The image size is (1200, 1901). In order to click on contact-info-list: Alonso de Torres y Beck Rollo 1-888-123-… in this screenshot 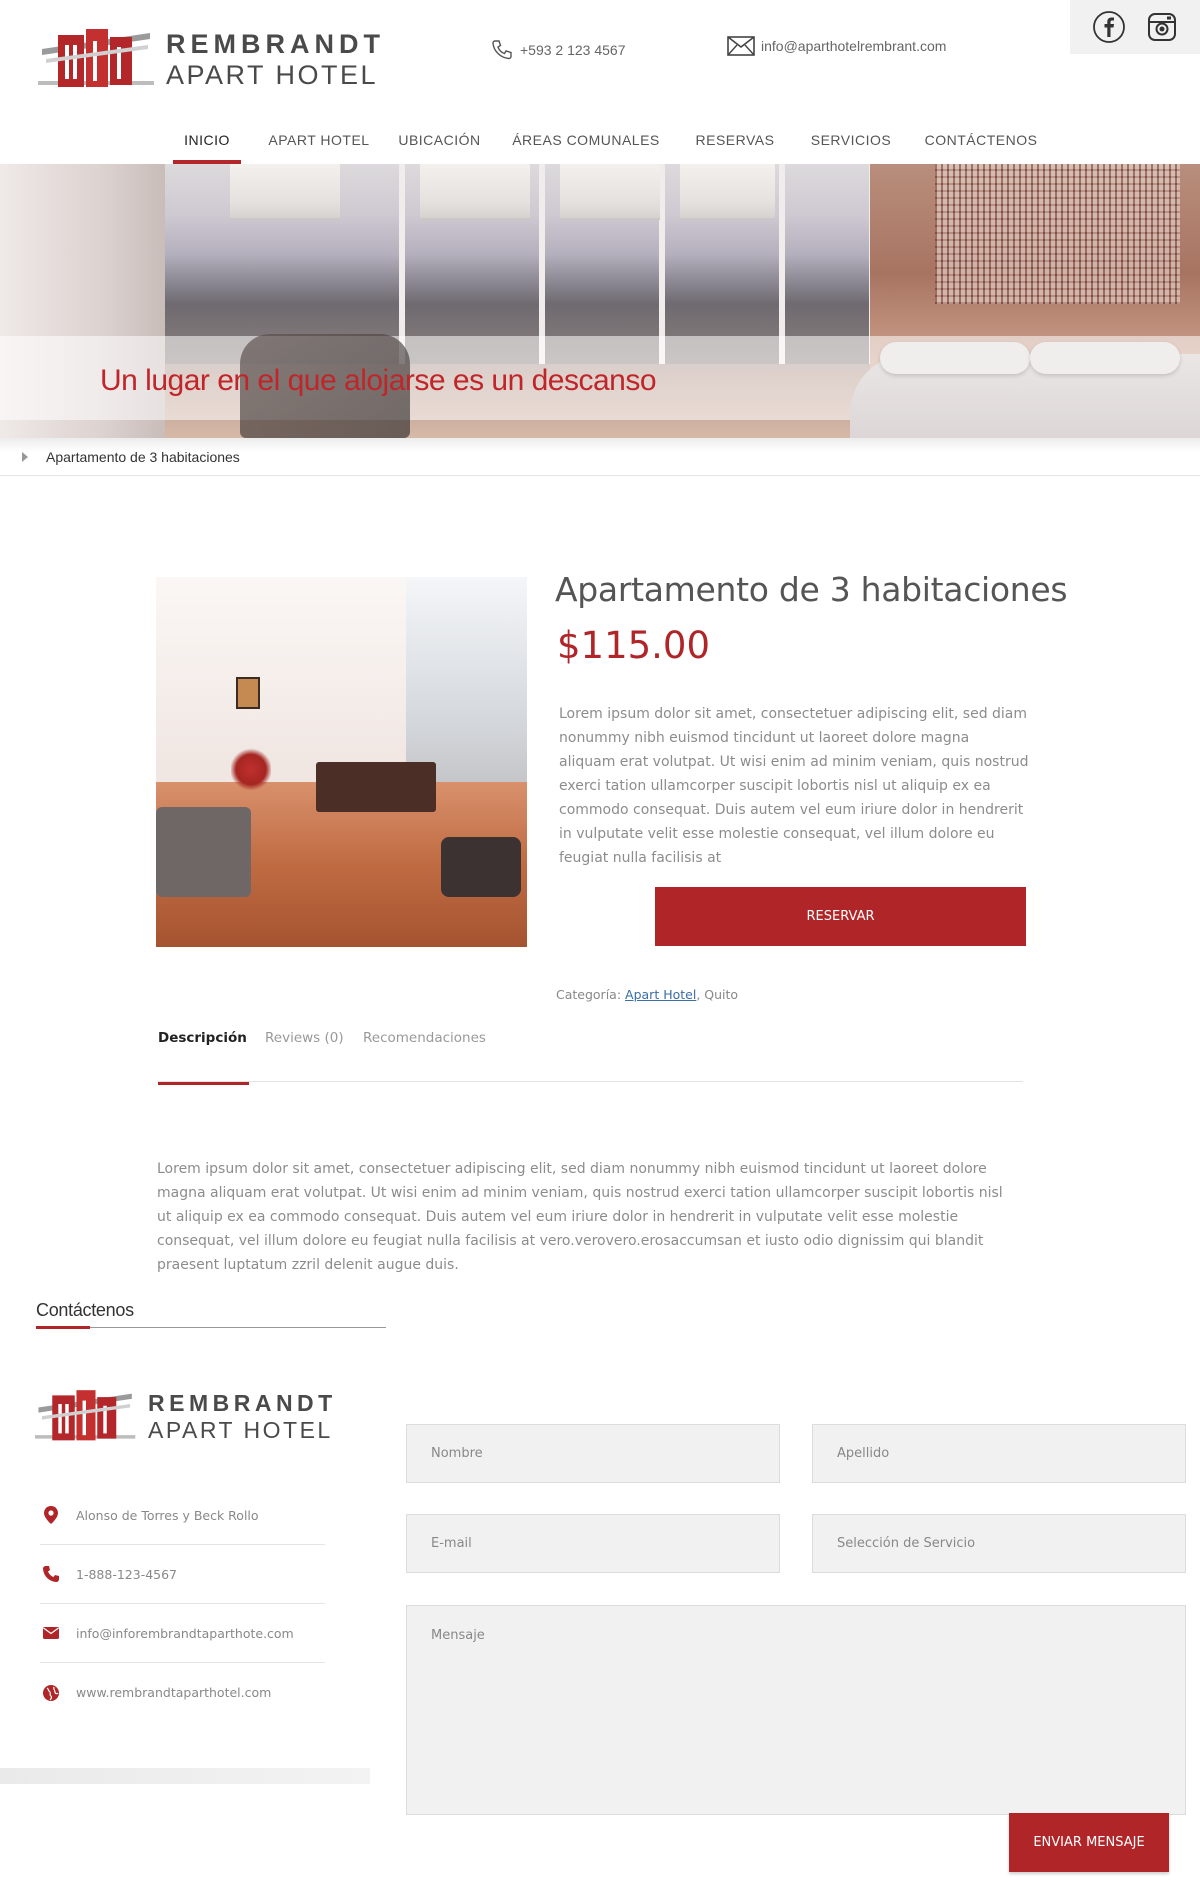, I will do `click(182, 1604)`.